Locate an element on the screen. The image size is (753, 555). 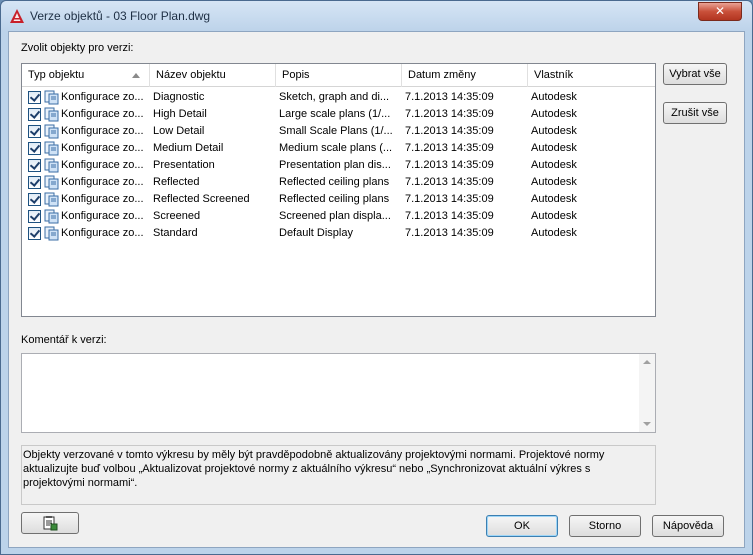
comment-textarea is located at coordinates (338, 393).